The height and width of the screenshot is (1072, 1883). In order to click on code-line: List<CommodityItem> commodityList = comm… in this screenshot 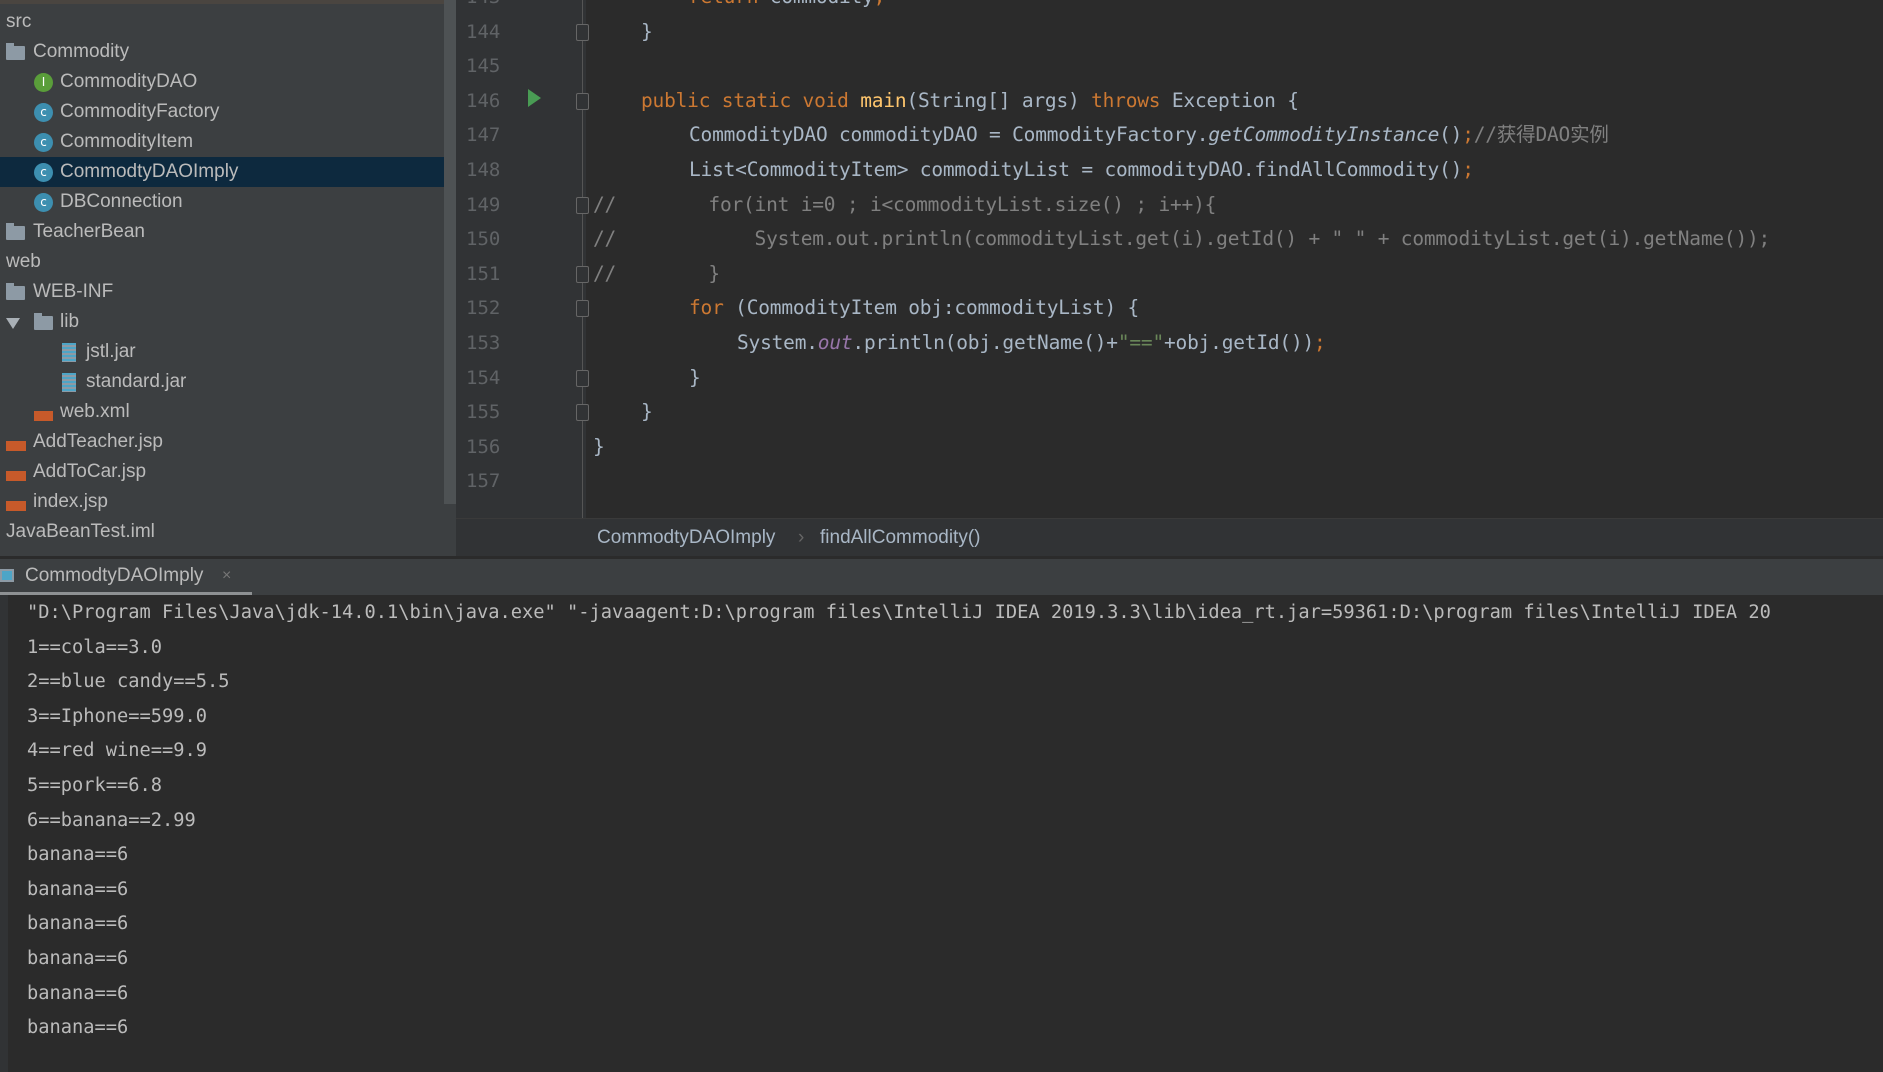, I will do `click(1081, 170)`.